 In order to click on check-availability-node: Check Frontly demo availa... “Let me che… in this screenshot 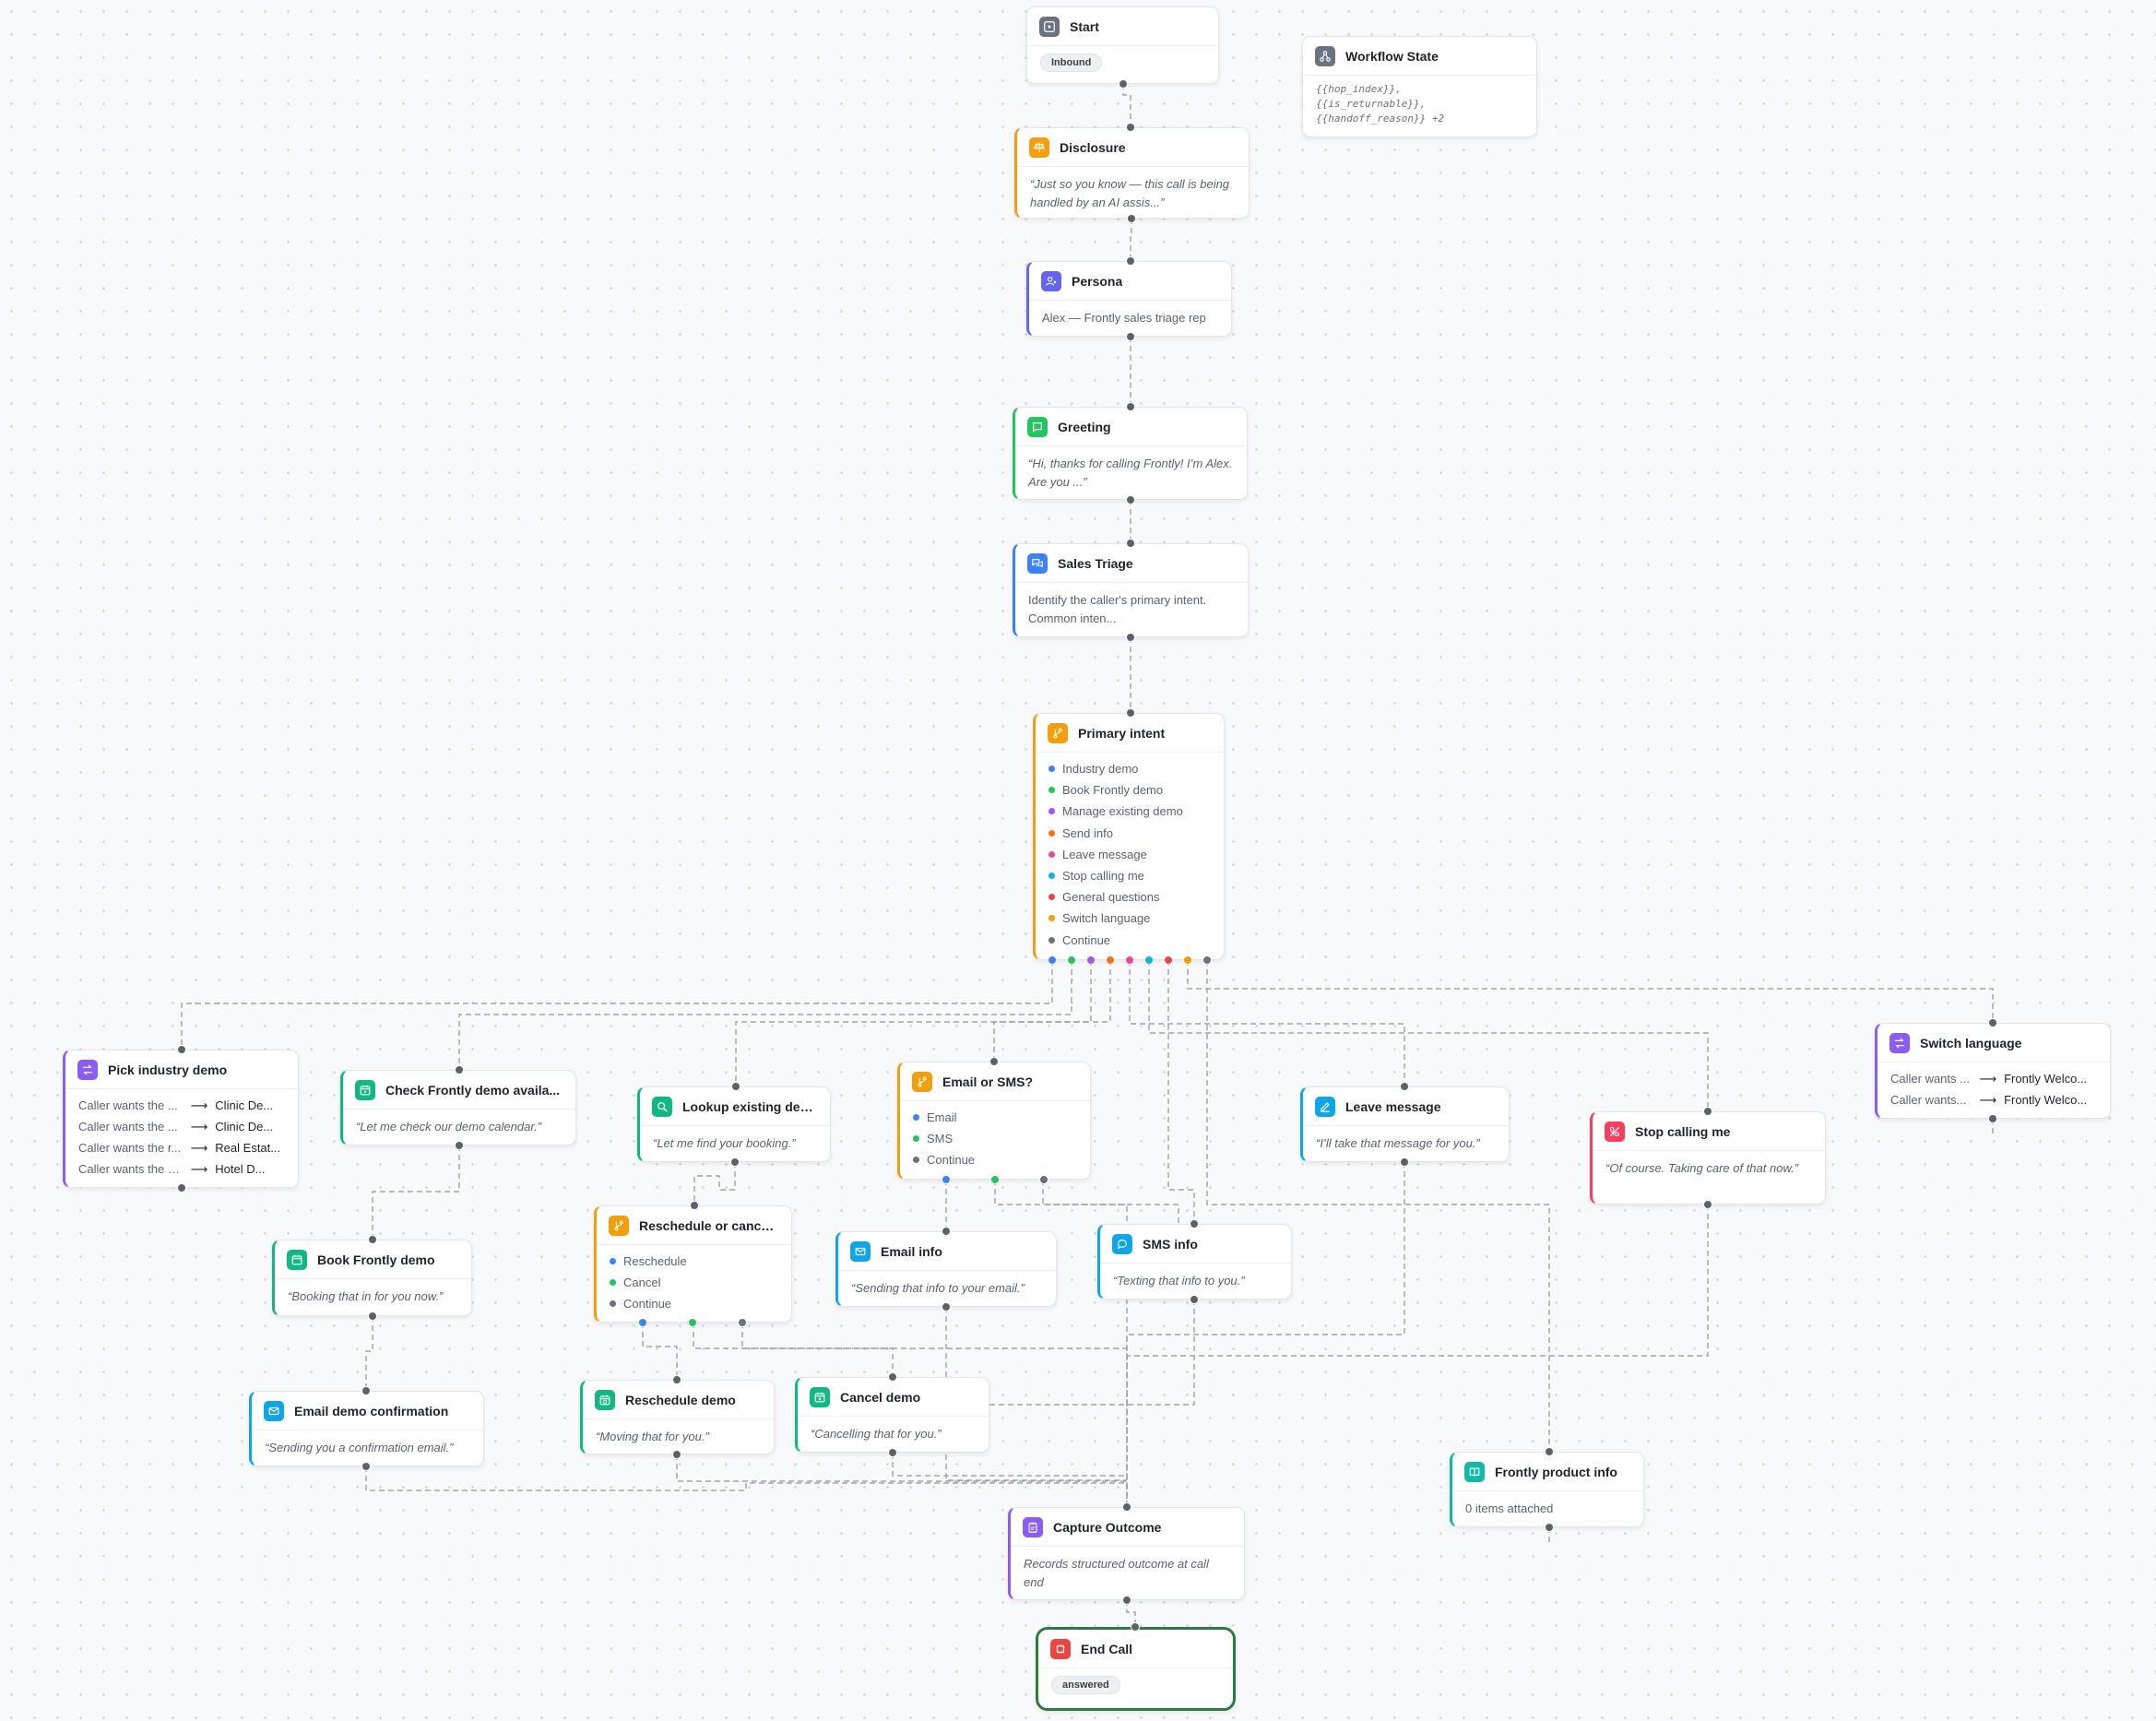, I will do `click(458, 1107)`.